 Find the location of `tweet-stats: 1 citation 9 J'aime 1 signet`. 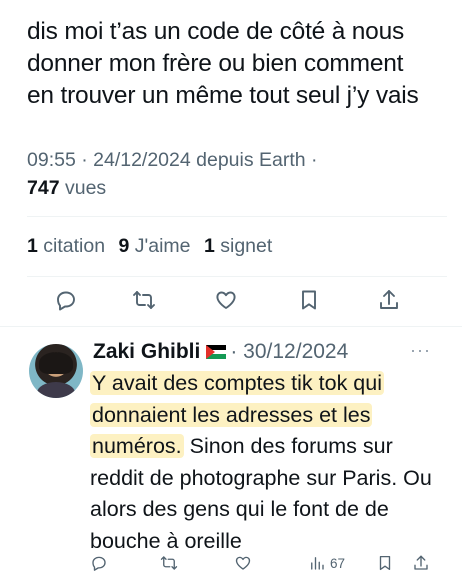

tweet-stats: 1 citation 9 J'aime 1 signet is located at coordinates (153, 246).